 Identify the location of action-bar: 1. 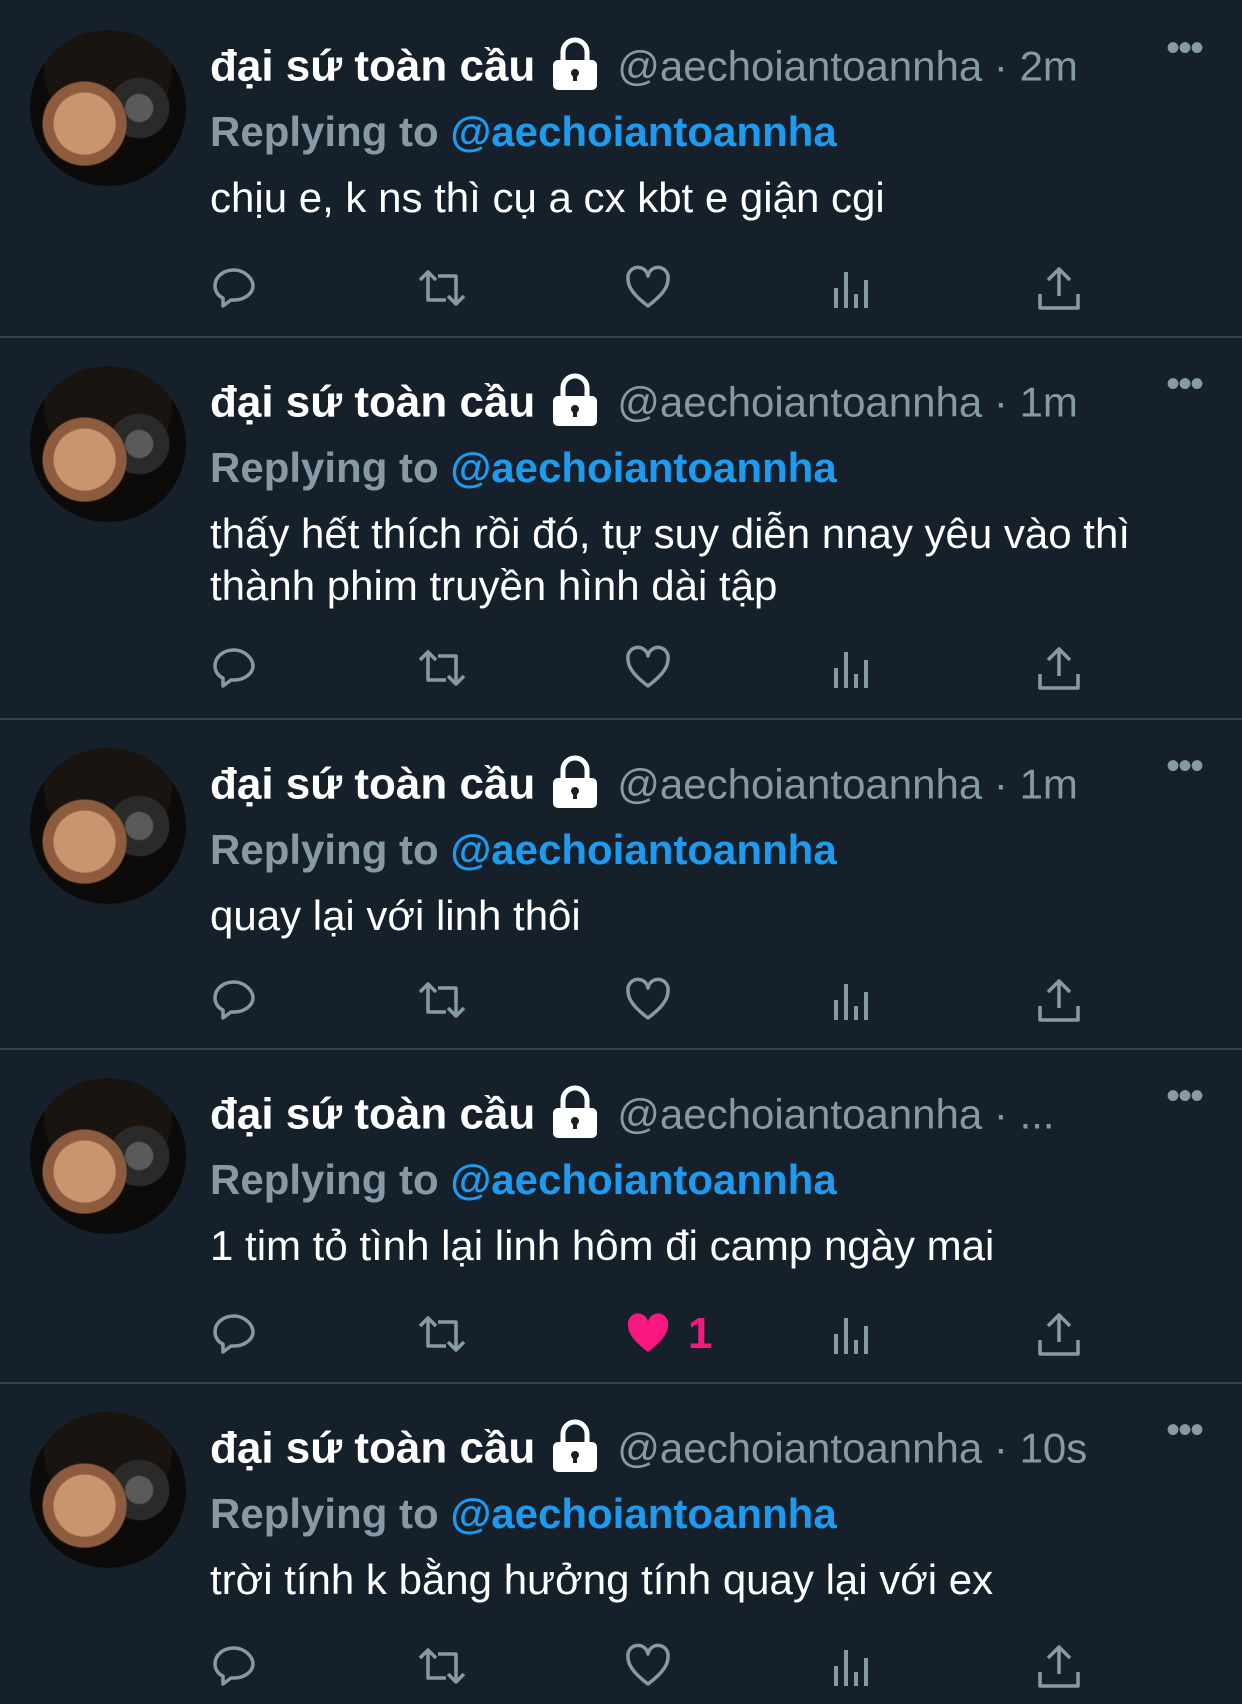
(660, 1334).